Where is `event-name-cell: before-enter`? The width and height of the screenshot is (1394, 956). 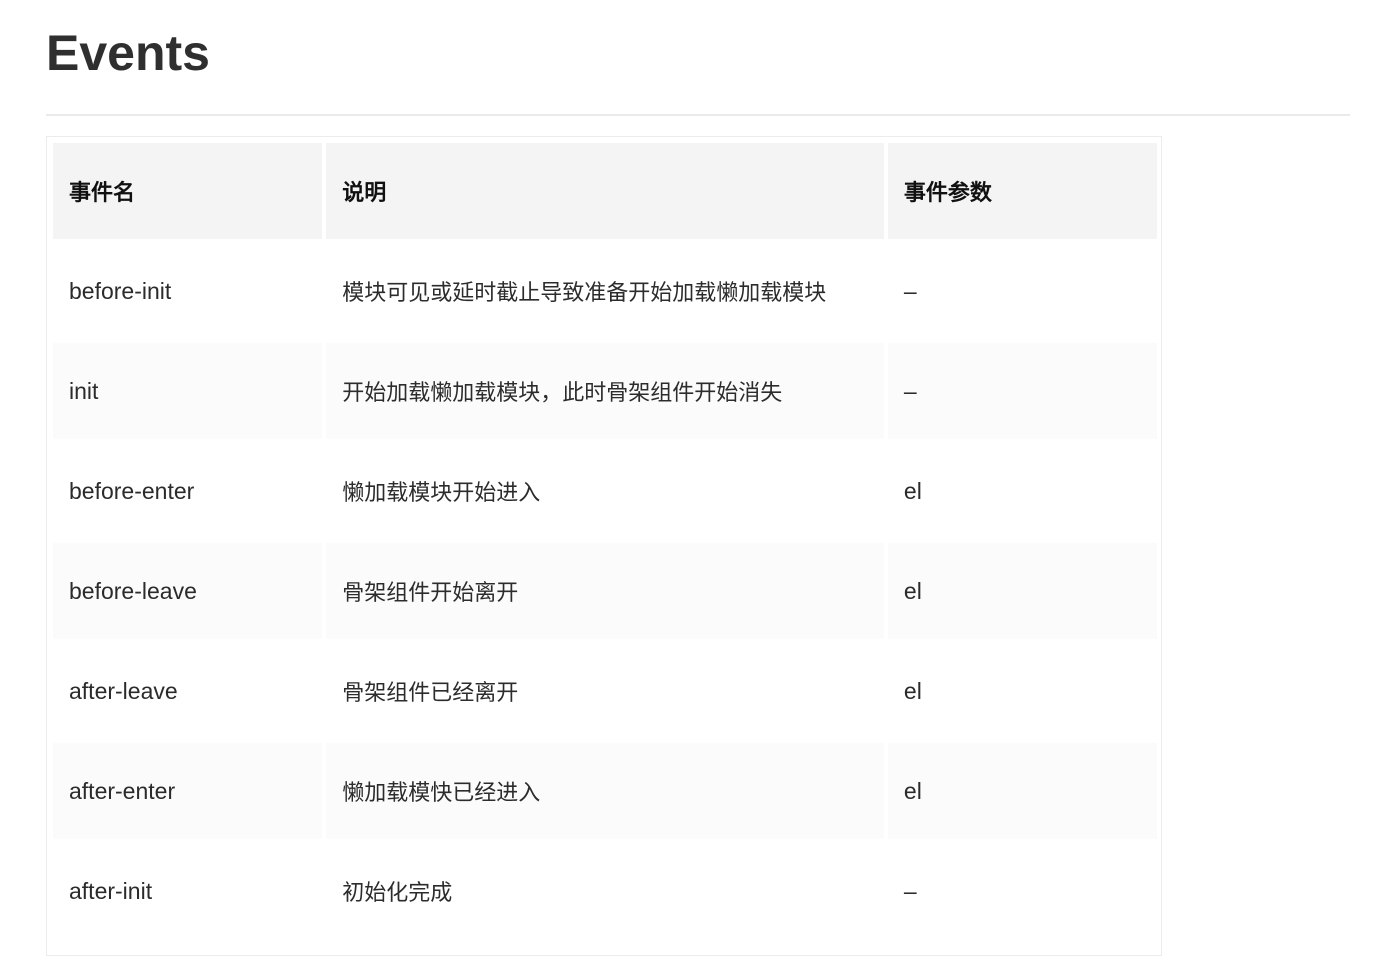
event-name-cell: before-enter is located at coordinates (188, 491).